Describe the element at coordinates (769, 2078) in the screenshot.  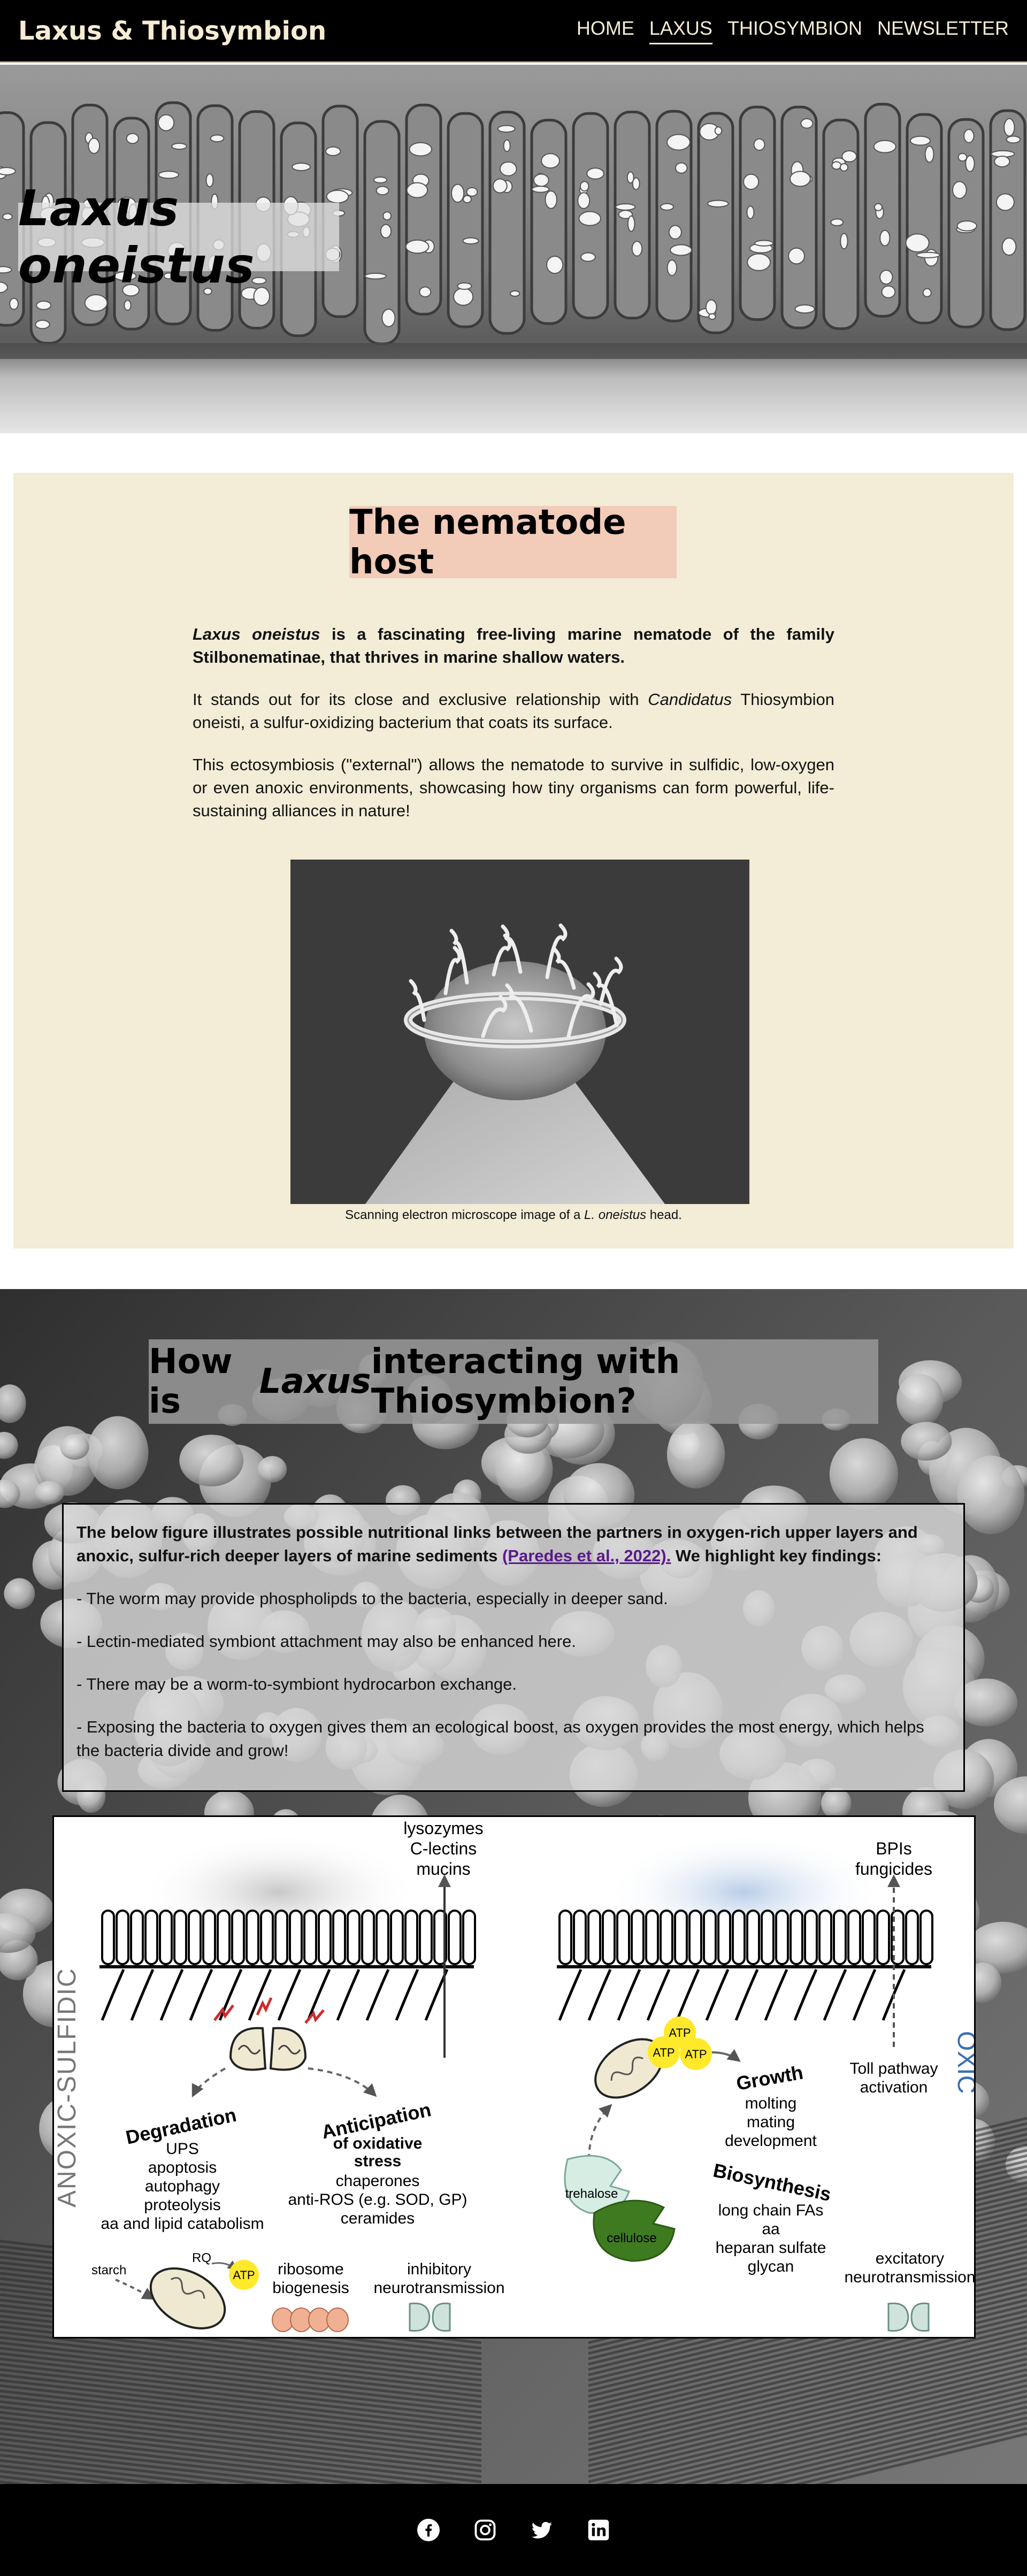
I see `growth-heading: Growth` at that location.